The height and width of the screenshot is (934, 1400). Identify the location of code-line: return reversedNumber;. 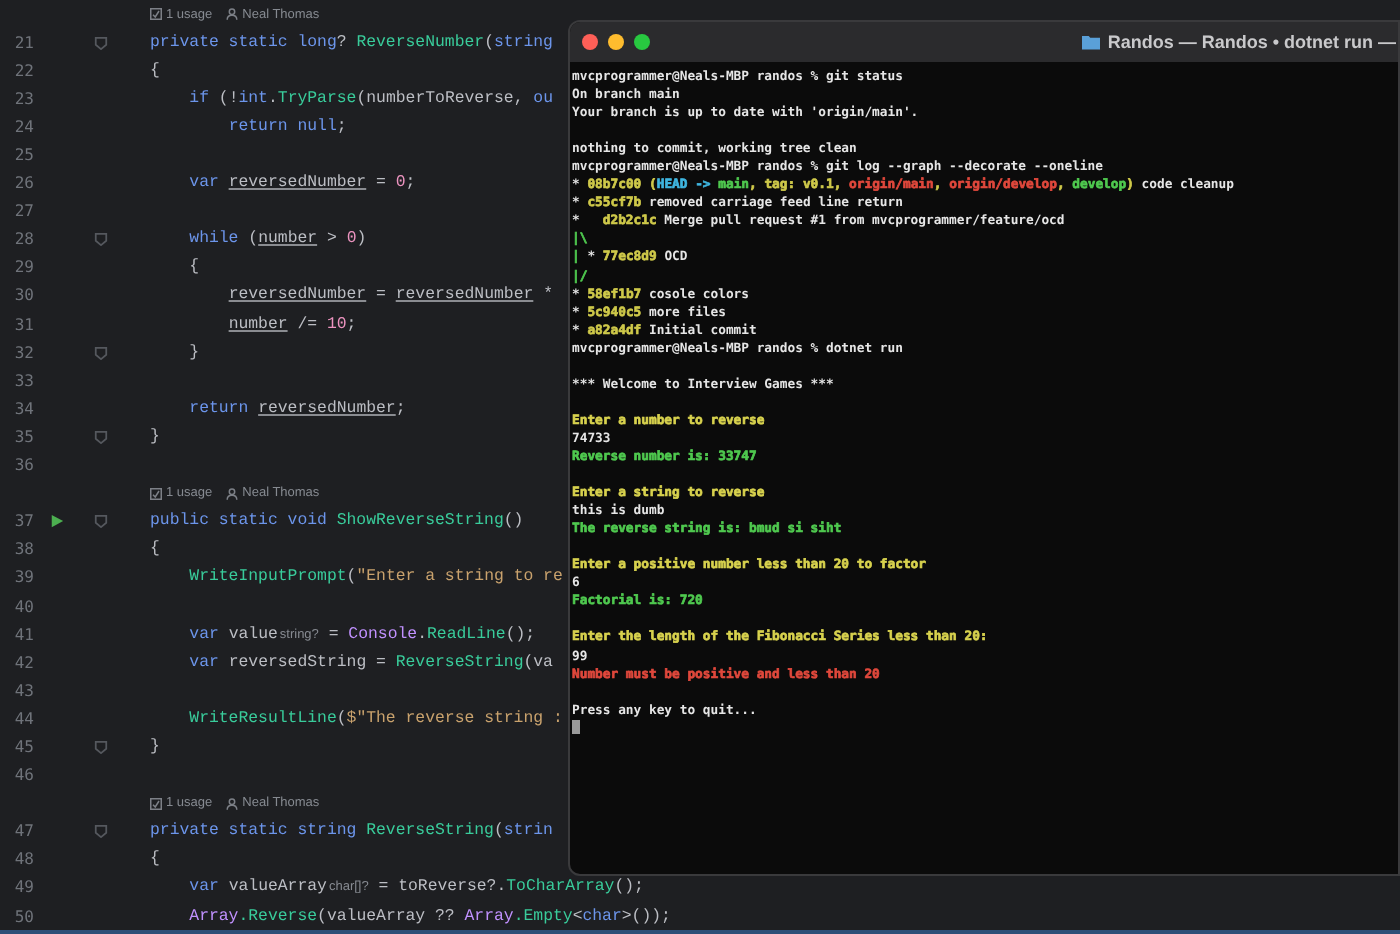
(296, 408).